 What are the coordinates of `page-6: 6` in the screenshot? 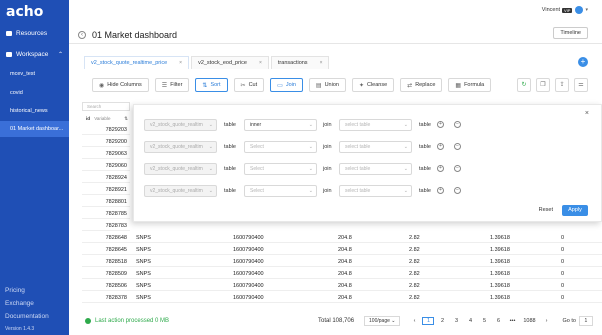 It's located at (498, 321).